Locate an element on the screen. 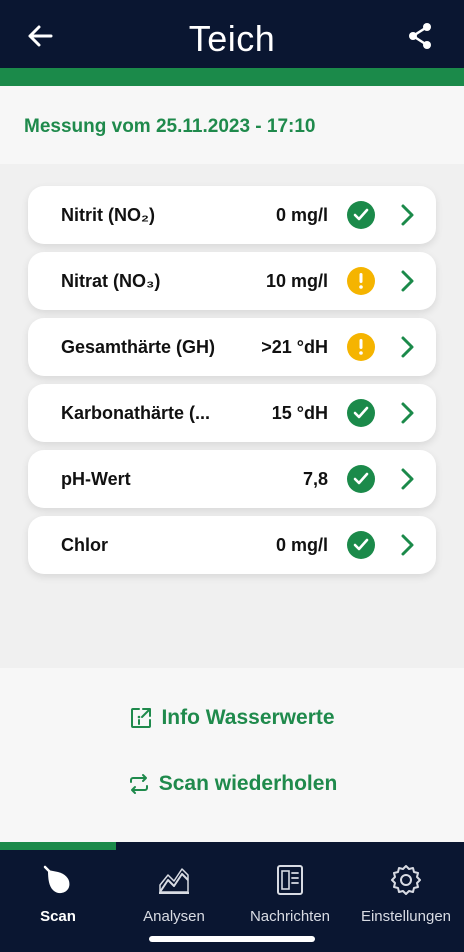 Image resolution: width=464 pixels, height=952 pixels. measurement-bar: Messung vom 25.11.2023 - 17:10 is located at coordinates (232, 125).